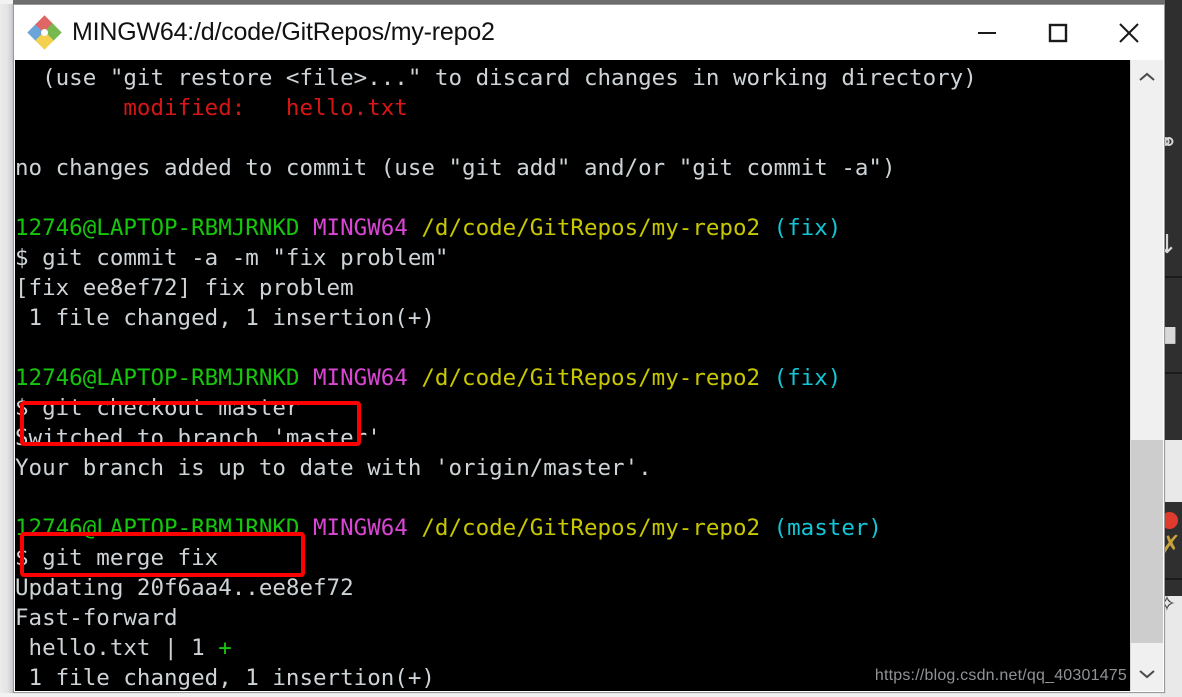 The width and height of the screenshot is (1182, 697). What do you see at coordinates (572, 288) in the screenshot?
I see `terminal-line: [fix ee8ef72] fix problem` at bounding box center [572, 288].